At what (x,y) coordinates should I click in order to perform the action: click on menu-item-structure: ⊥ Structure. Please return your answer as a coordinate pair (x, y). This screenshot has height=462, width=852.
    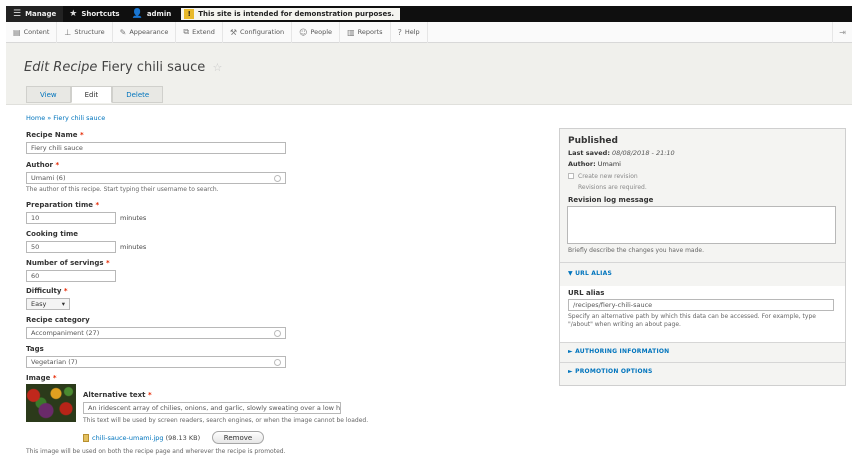
    Looking at the image, I should click on (85, 32).